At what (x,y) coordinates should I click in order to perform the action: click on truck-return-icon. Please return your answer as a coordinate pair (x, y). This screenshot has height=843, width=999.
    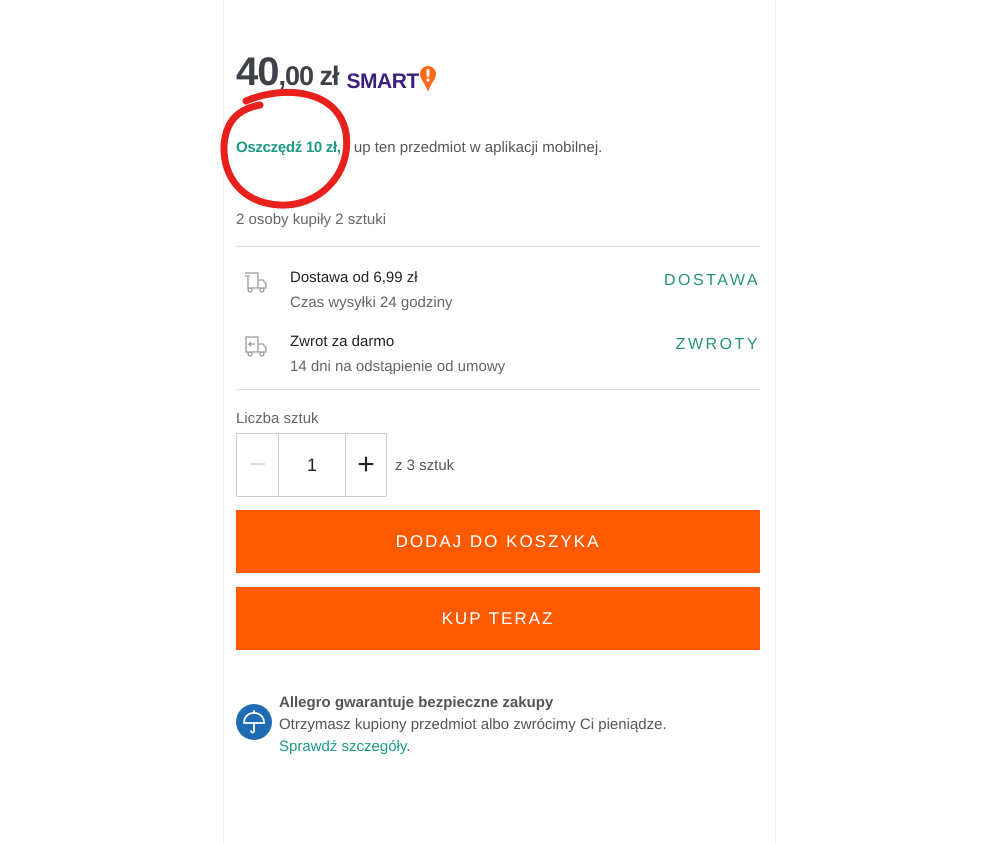
    Looking at the image, I should click on (256, 347).